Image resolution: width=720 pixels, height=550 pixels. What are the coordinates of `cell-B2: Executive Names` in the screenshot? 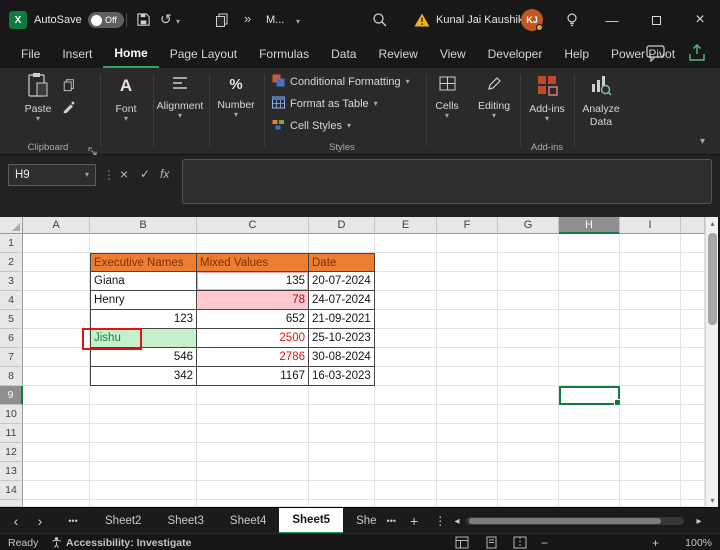 It's located at (143, 262).